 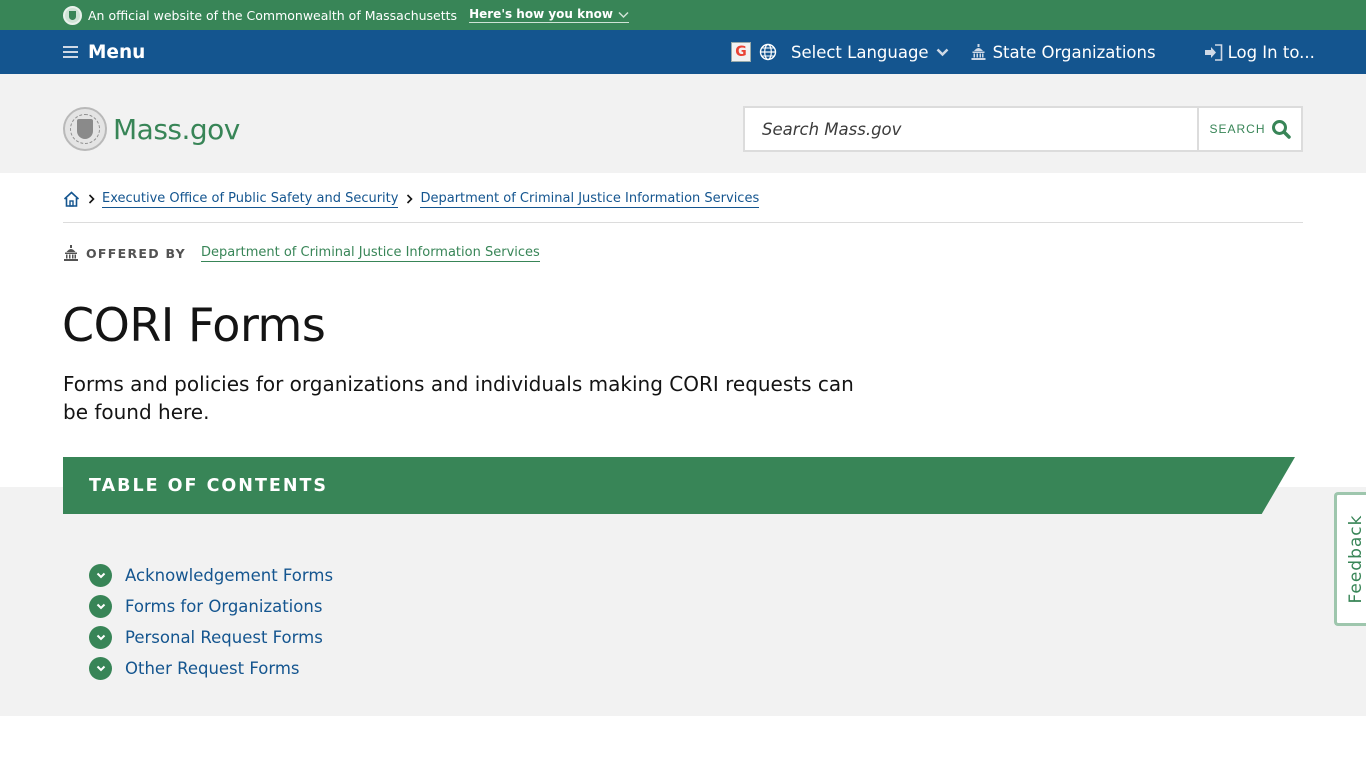 I want to click on breadcrumb-home-link, so click(x=71, y=199).